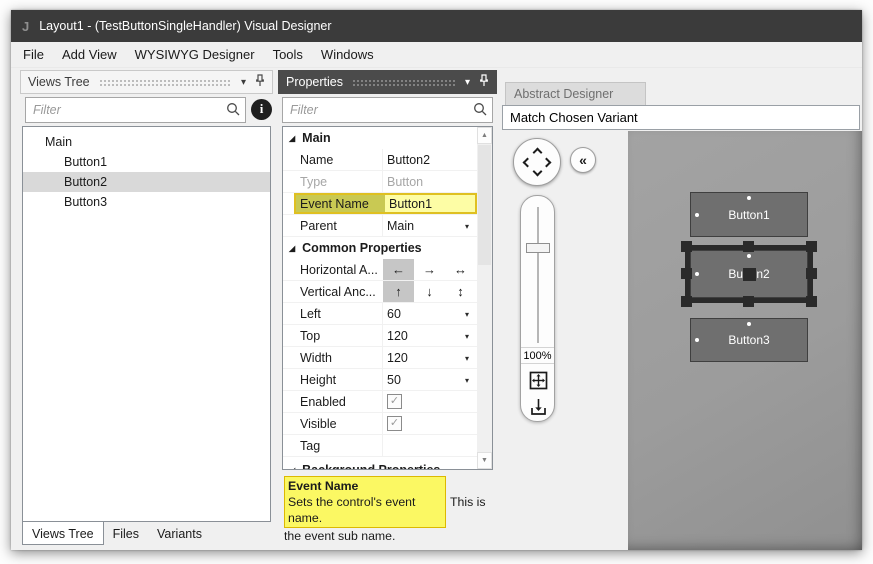 This screenshot has height=564, width=873. What do you see at coordinates (749, 340) in the screenshot?
I see `canvas-button3: Button3` at bounding box center [749, 340].